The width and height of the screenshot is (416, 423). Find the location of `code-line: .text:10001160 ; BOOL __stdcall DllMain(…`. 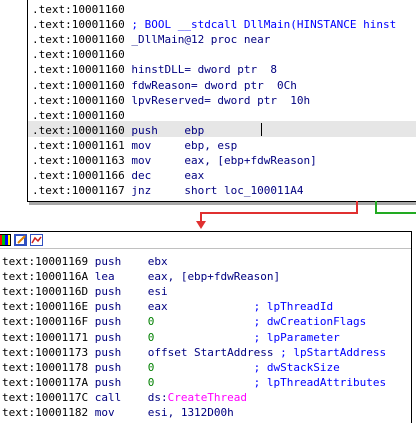

code-line: .text:10001160 ; BOOL __stdcall DllMain(… is located at coordinates (214, 24).